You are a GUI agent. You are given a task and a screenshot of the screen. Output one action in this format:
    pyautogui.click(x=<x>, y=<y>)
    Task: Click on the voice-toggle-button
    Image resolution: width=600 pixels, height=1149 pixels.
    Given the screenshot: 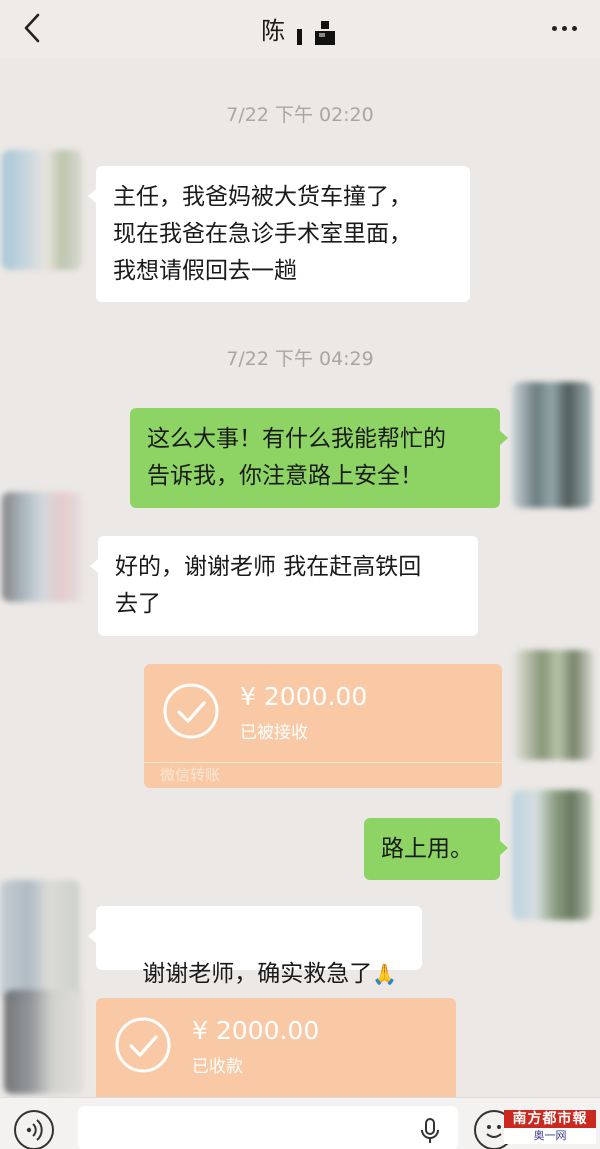 What is the action you would take?
    pyautogui.click(x=34, y=1129)
    